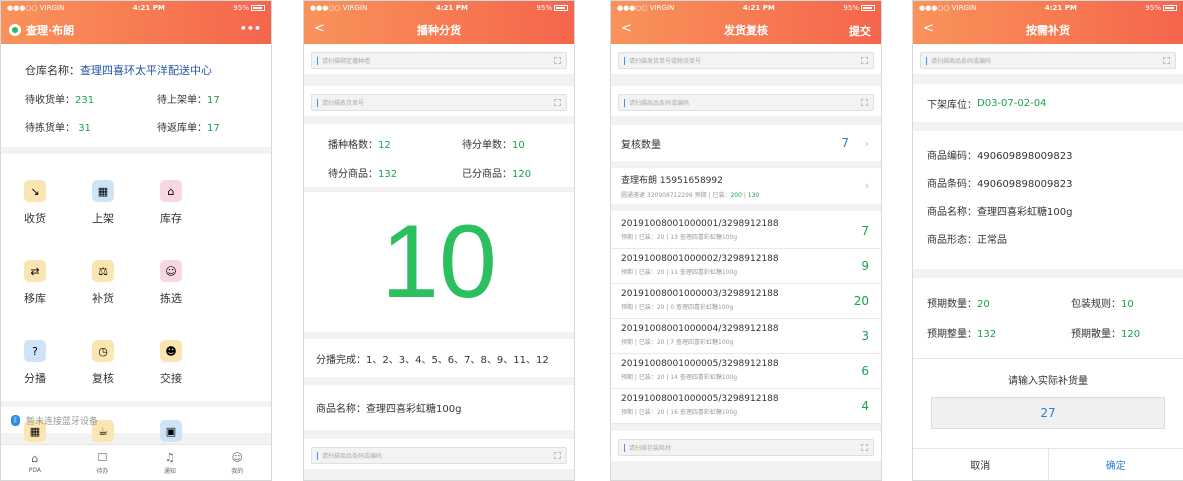 The width and height of the screenshot is (1183, 481). I want to click on tab-me: ☺ 我的, so click(237, 463).